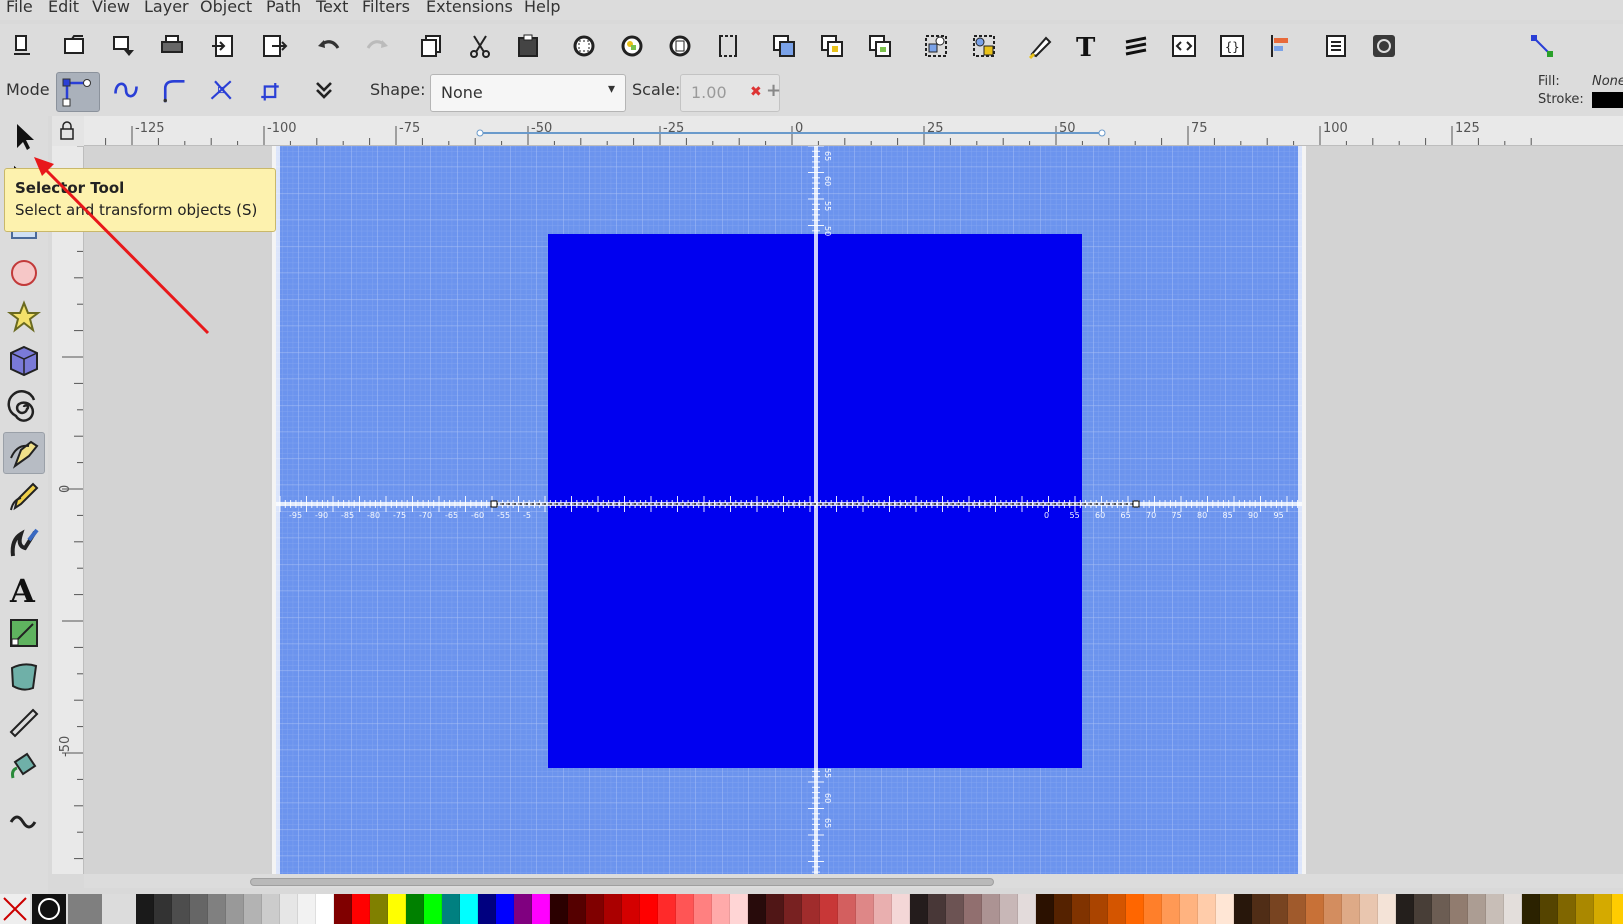 This screenshot has height=924, width=1623. I want to click on menu-object: Object, so click(226, 8).